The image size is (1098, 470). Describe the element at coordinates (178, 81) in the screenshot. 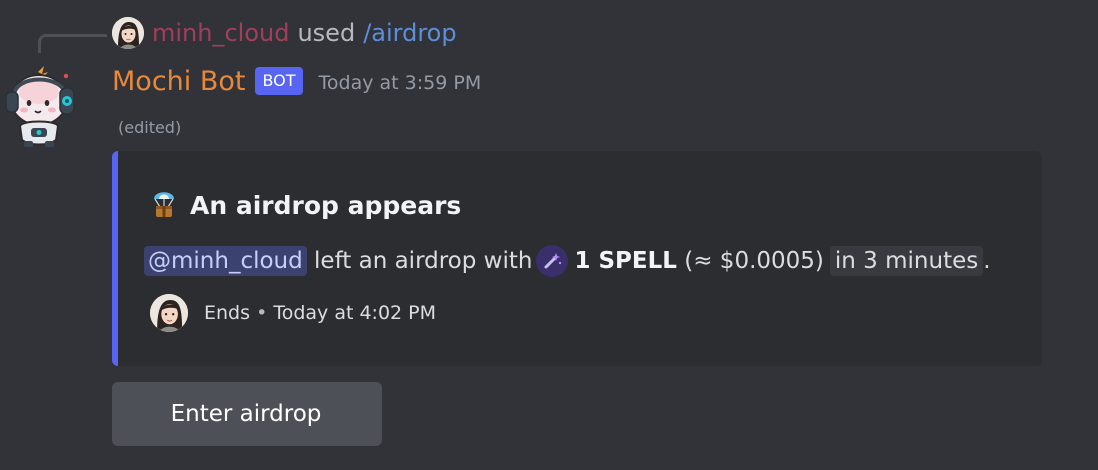

I see `bot-username: Mochi Bot` at that location.